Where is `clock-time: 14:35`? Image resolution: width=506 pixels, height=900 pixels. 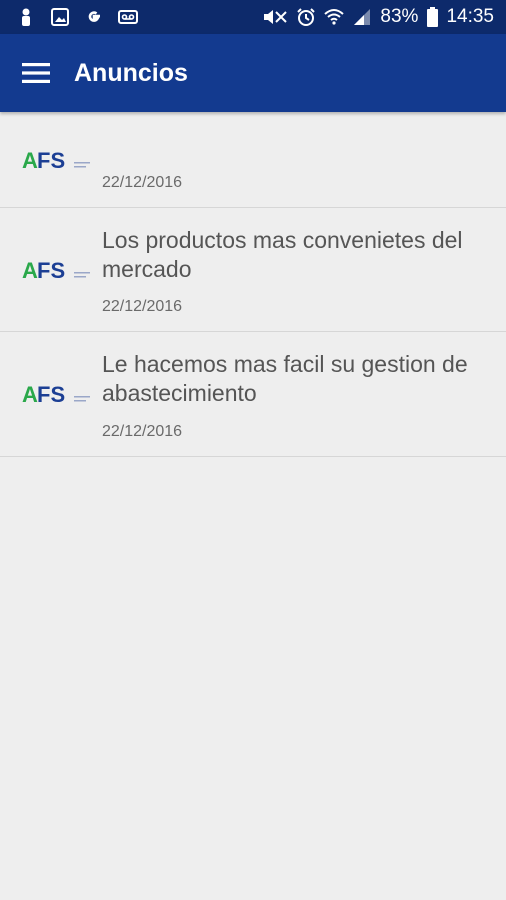
clock-time: 14:35 is located at coordinates (470, 16).